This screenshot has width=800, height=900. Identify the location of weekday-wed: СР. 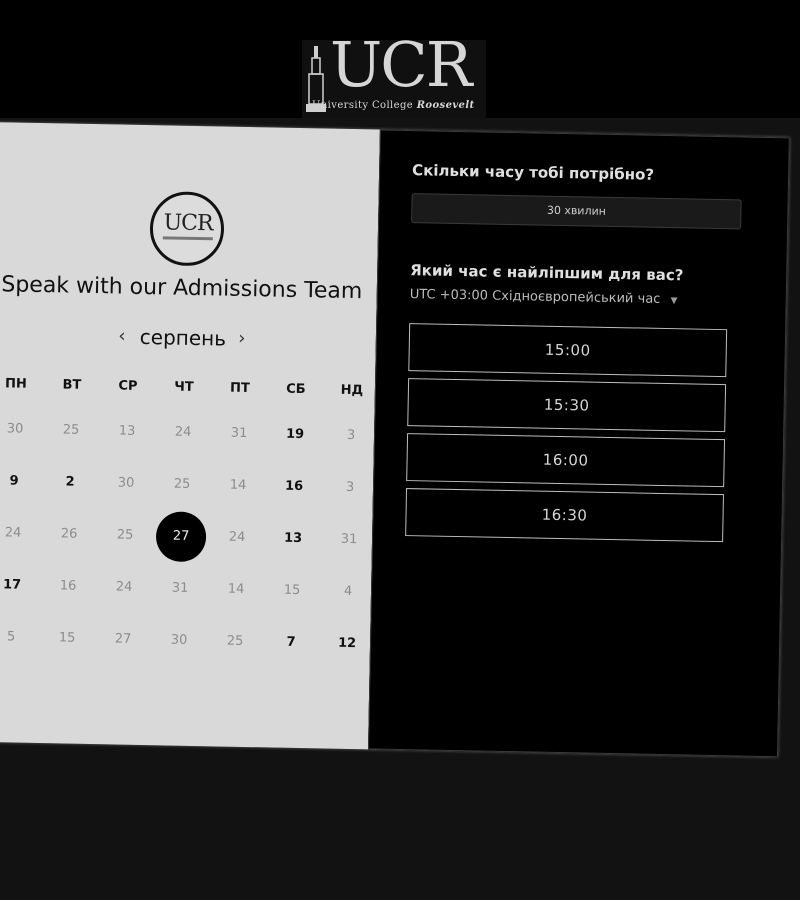
(128, 386).